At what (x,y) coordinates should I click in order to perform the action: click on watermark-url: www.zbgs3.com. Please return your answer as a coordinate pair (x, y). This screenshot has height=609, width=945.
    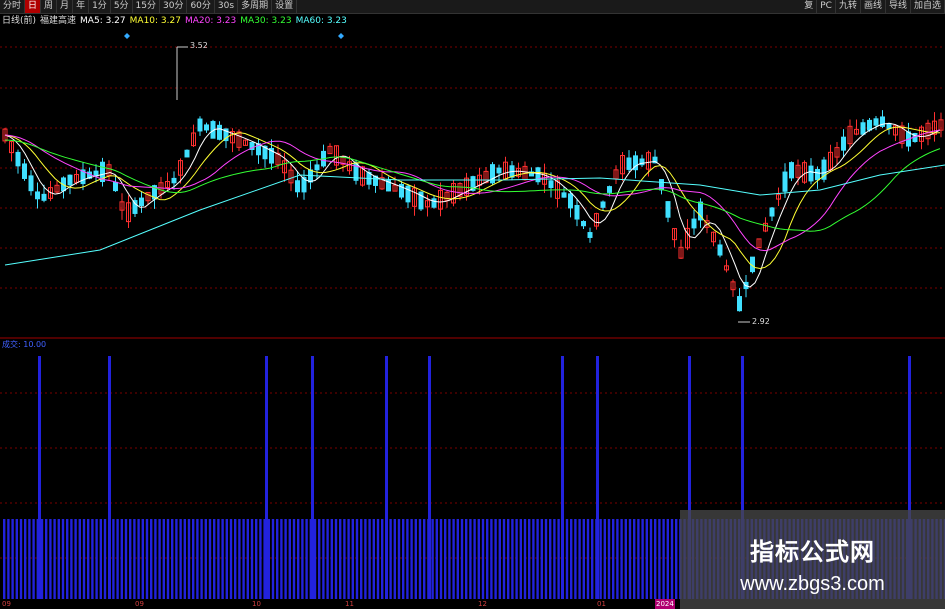
    Looking at the image, I should click on (812, 584).